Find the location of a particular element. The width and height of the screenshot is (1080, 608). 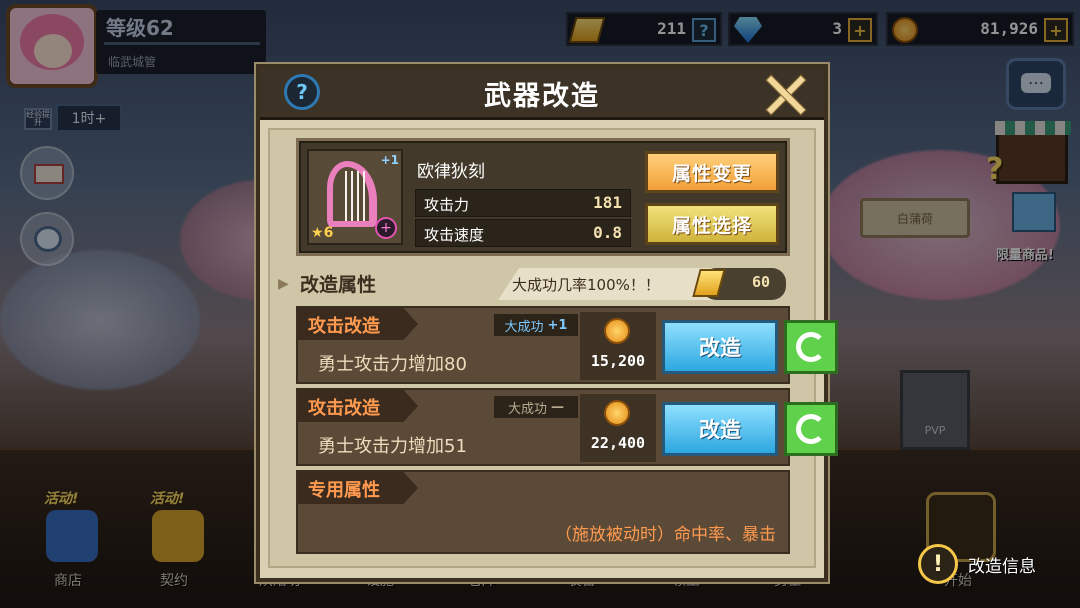

exclusive-label-tab: 专用属性 is located at coordinates (358, 488).